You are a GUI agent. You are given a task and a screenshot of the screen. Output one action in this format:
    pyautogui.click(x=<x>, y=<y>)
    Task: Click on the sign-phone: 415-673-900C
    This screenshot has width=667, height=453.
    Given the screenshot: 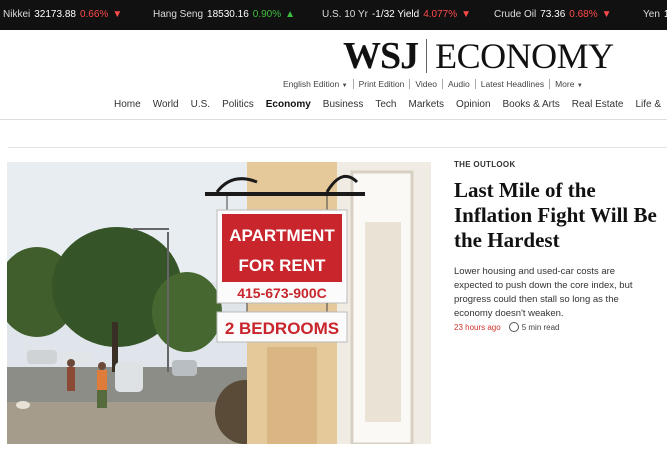 What is the action you would take?
    pyautogui.click(x=282, y=293)
    